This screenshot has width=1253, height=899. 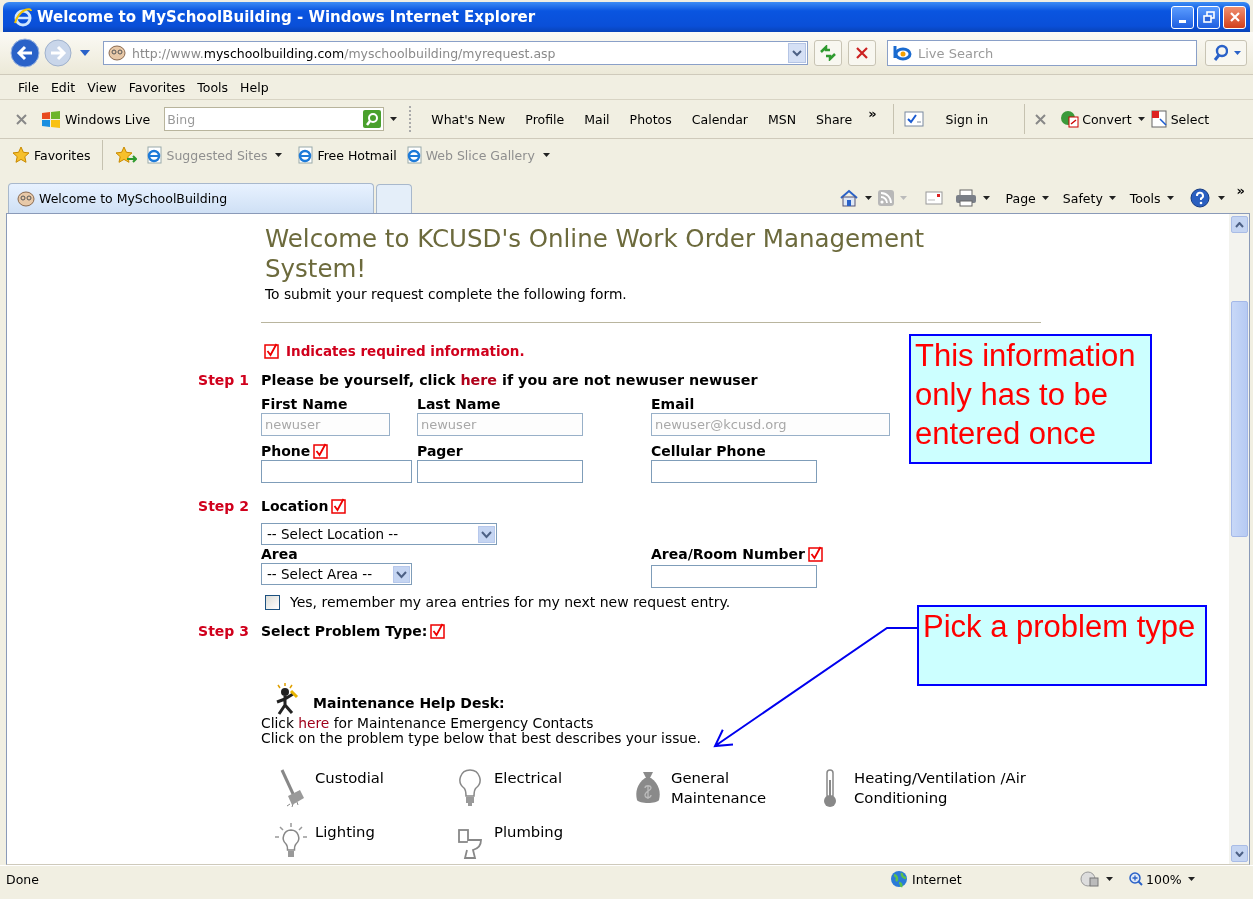 I want to click on field-label: Location, so click(x=295, y=506).